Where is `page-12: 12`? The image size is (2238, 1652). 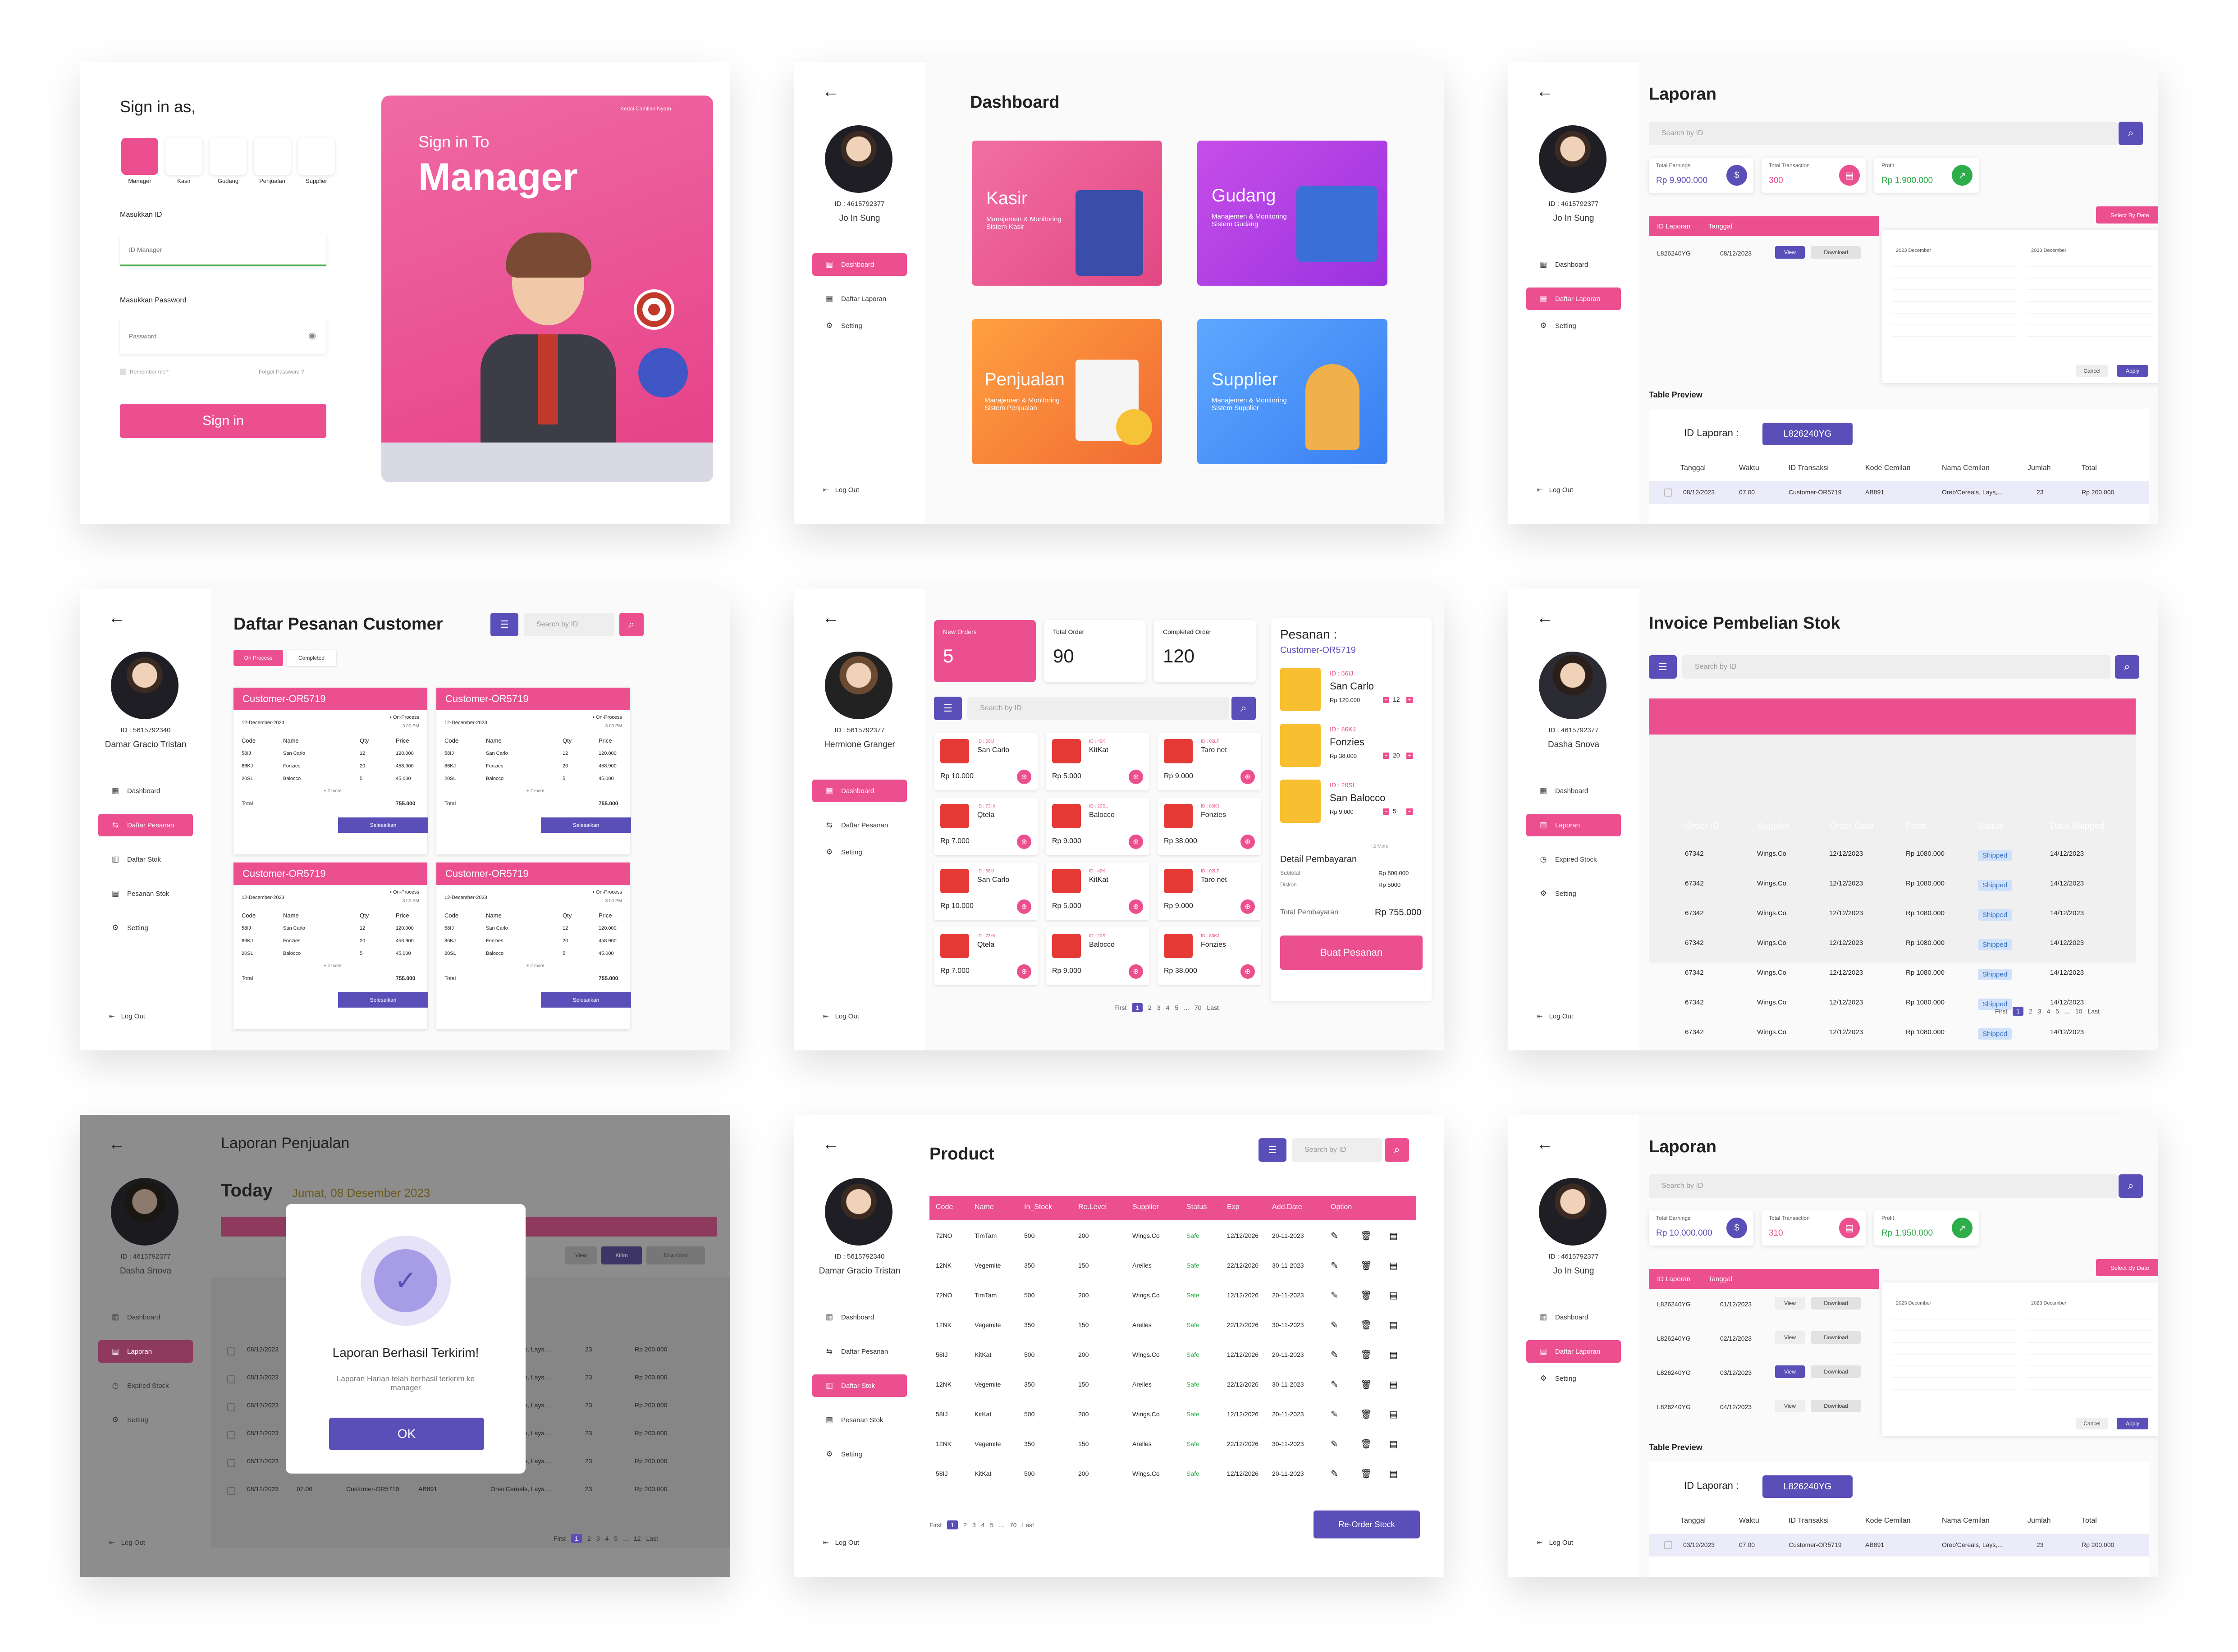
page-12: 12 is located at coordinates (637, 1539).